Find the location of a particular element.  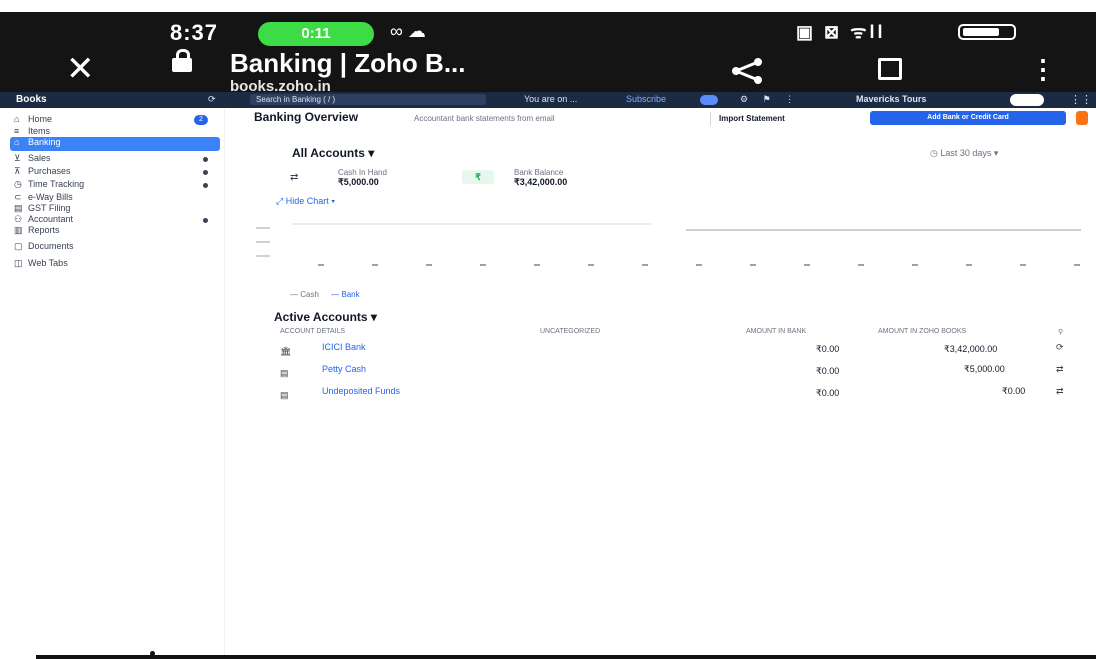

sidebar-item-banking: ⌂ Banking is located at coordinates (115, 144).